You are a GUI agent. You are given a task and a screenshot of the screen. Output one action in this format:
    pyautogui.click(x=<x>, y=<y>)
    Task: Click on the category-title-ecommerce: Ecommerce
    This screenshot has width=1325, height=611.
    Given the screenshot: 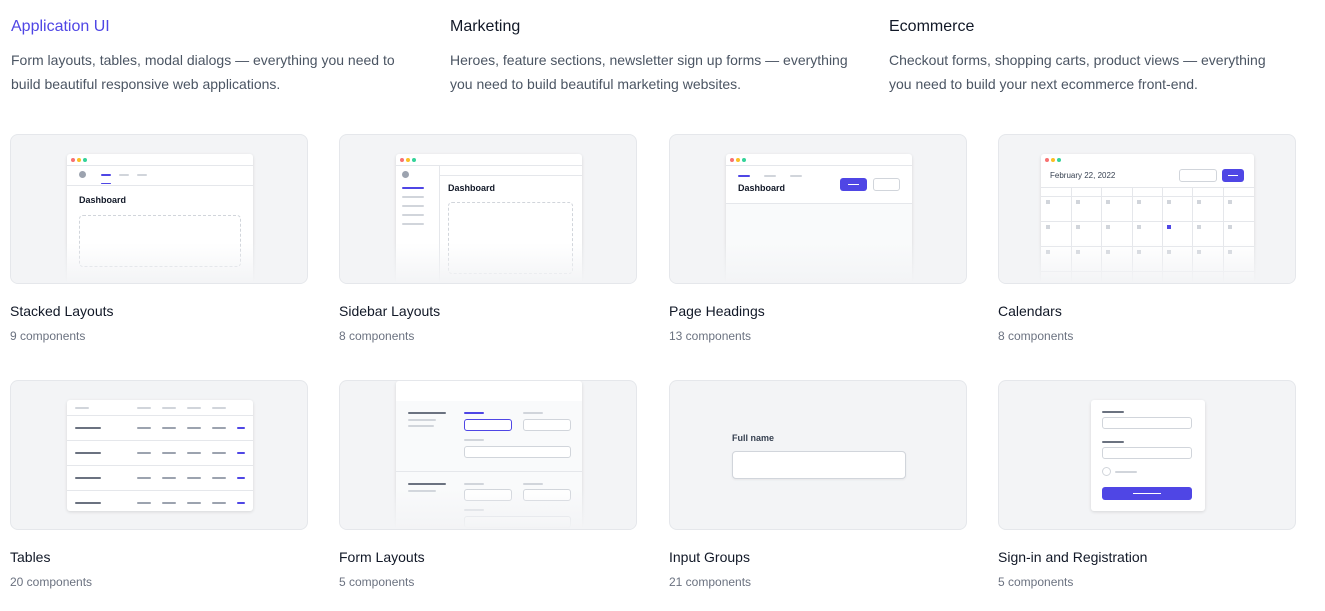 What is the action you would take?
    pyautogui.click(x=1089, y=27)
    